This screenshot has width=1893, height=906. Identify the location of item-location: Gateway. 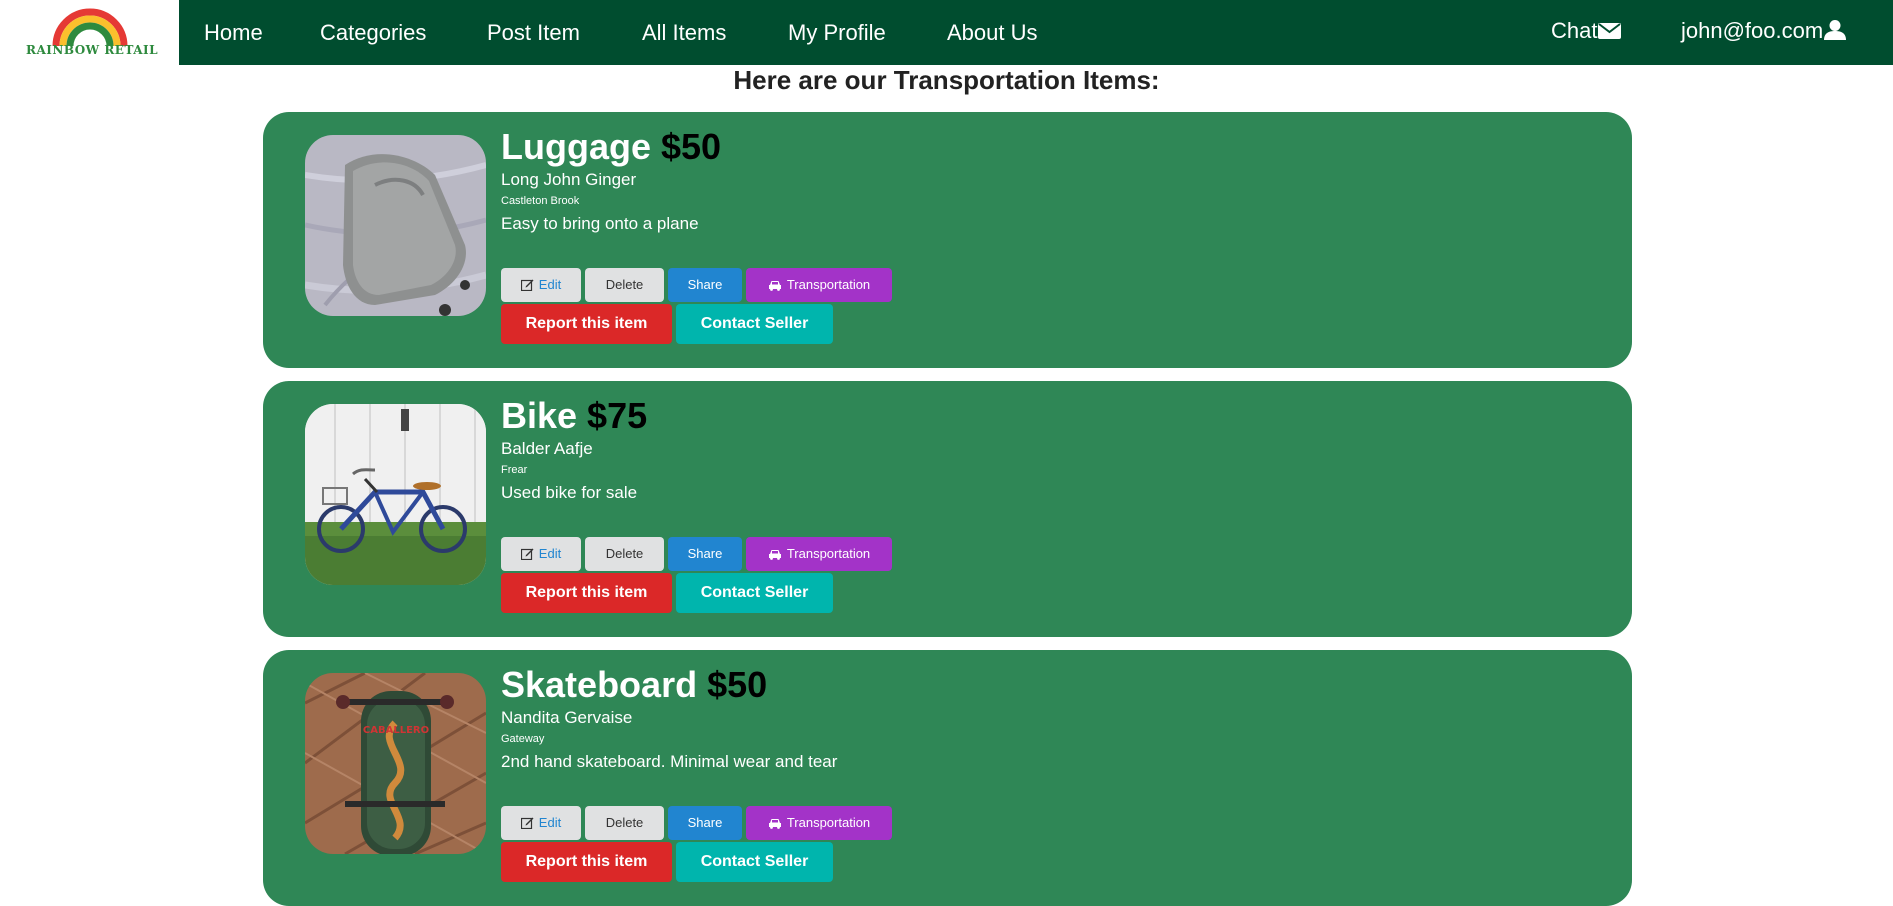
(523, 739).